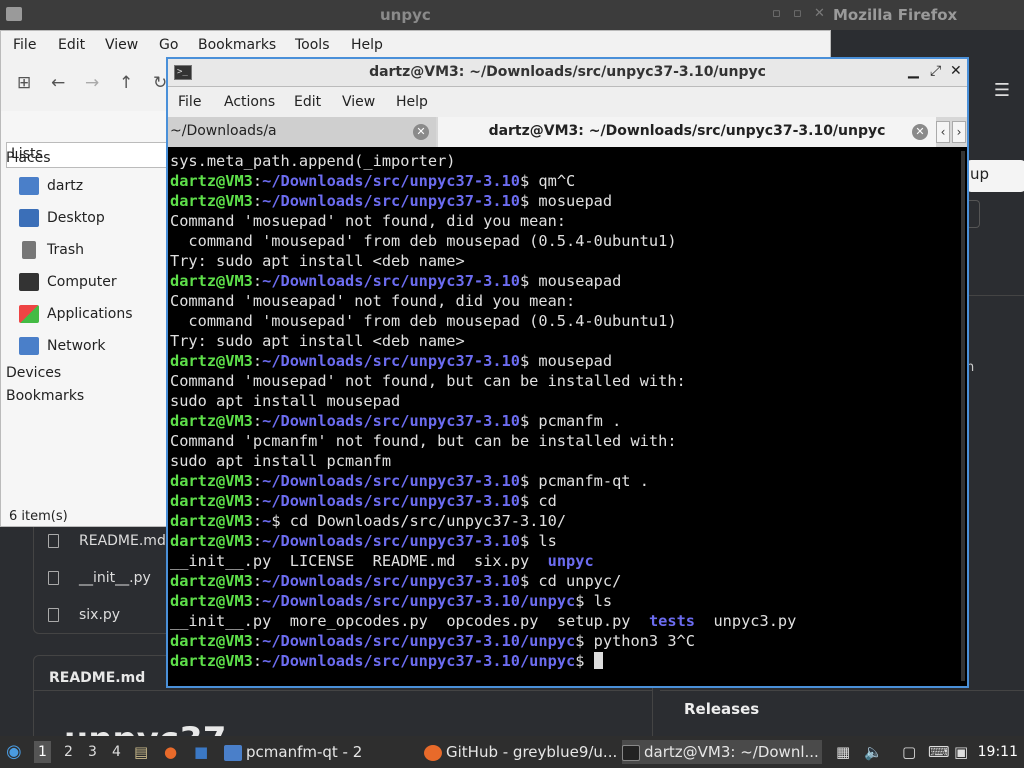 Image resolution: width=1024 pixels, height=768 pixels. Describe the element at coordinates (598, 660) in the screenshot. I see `terminal-cursor` at that location.